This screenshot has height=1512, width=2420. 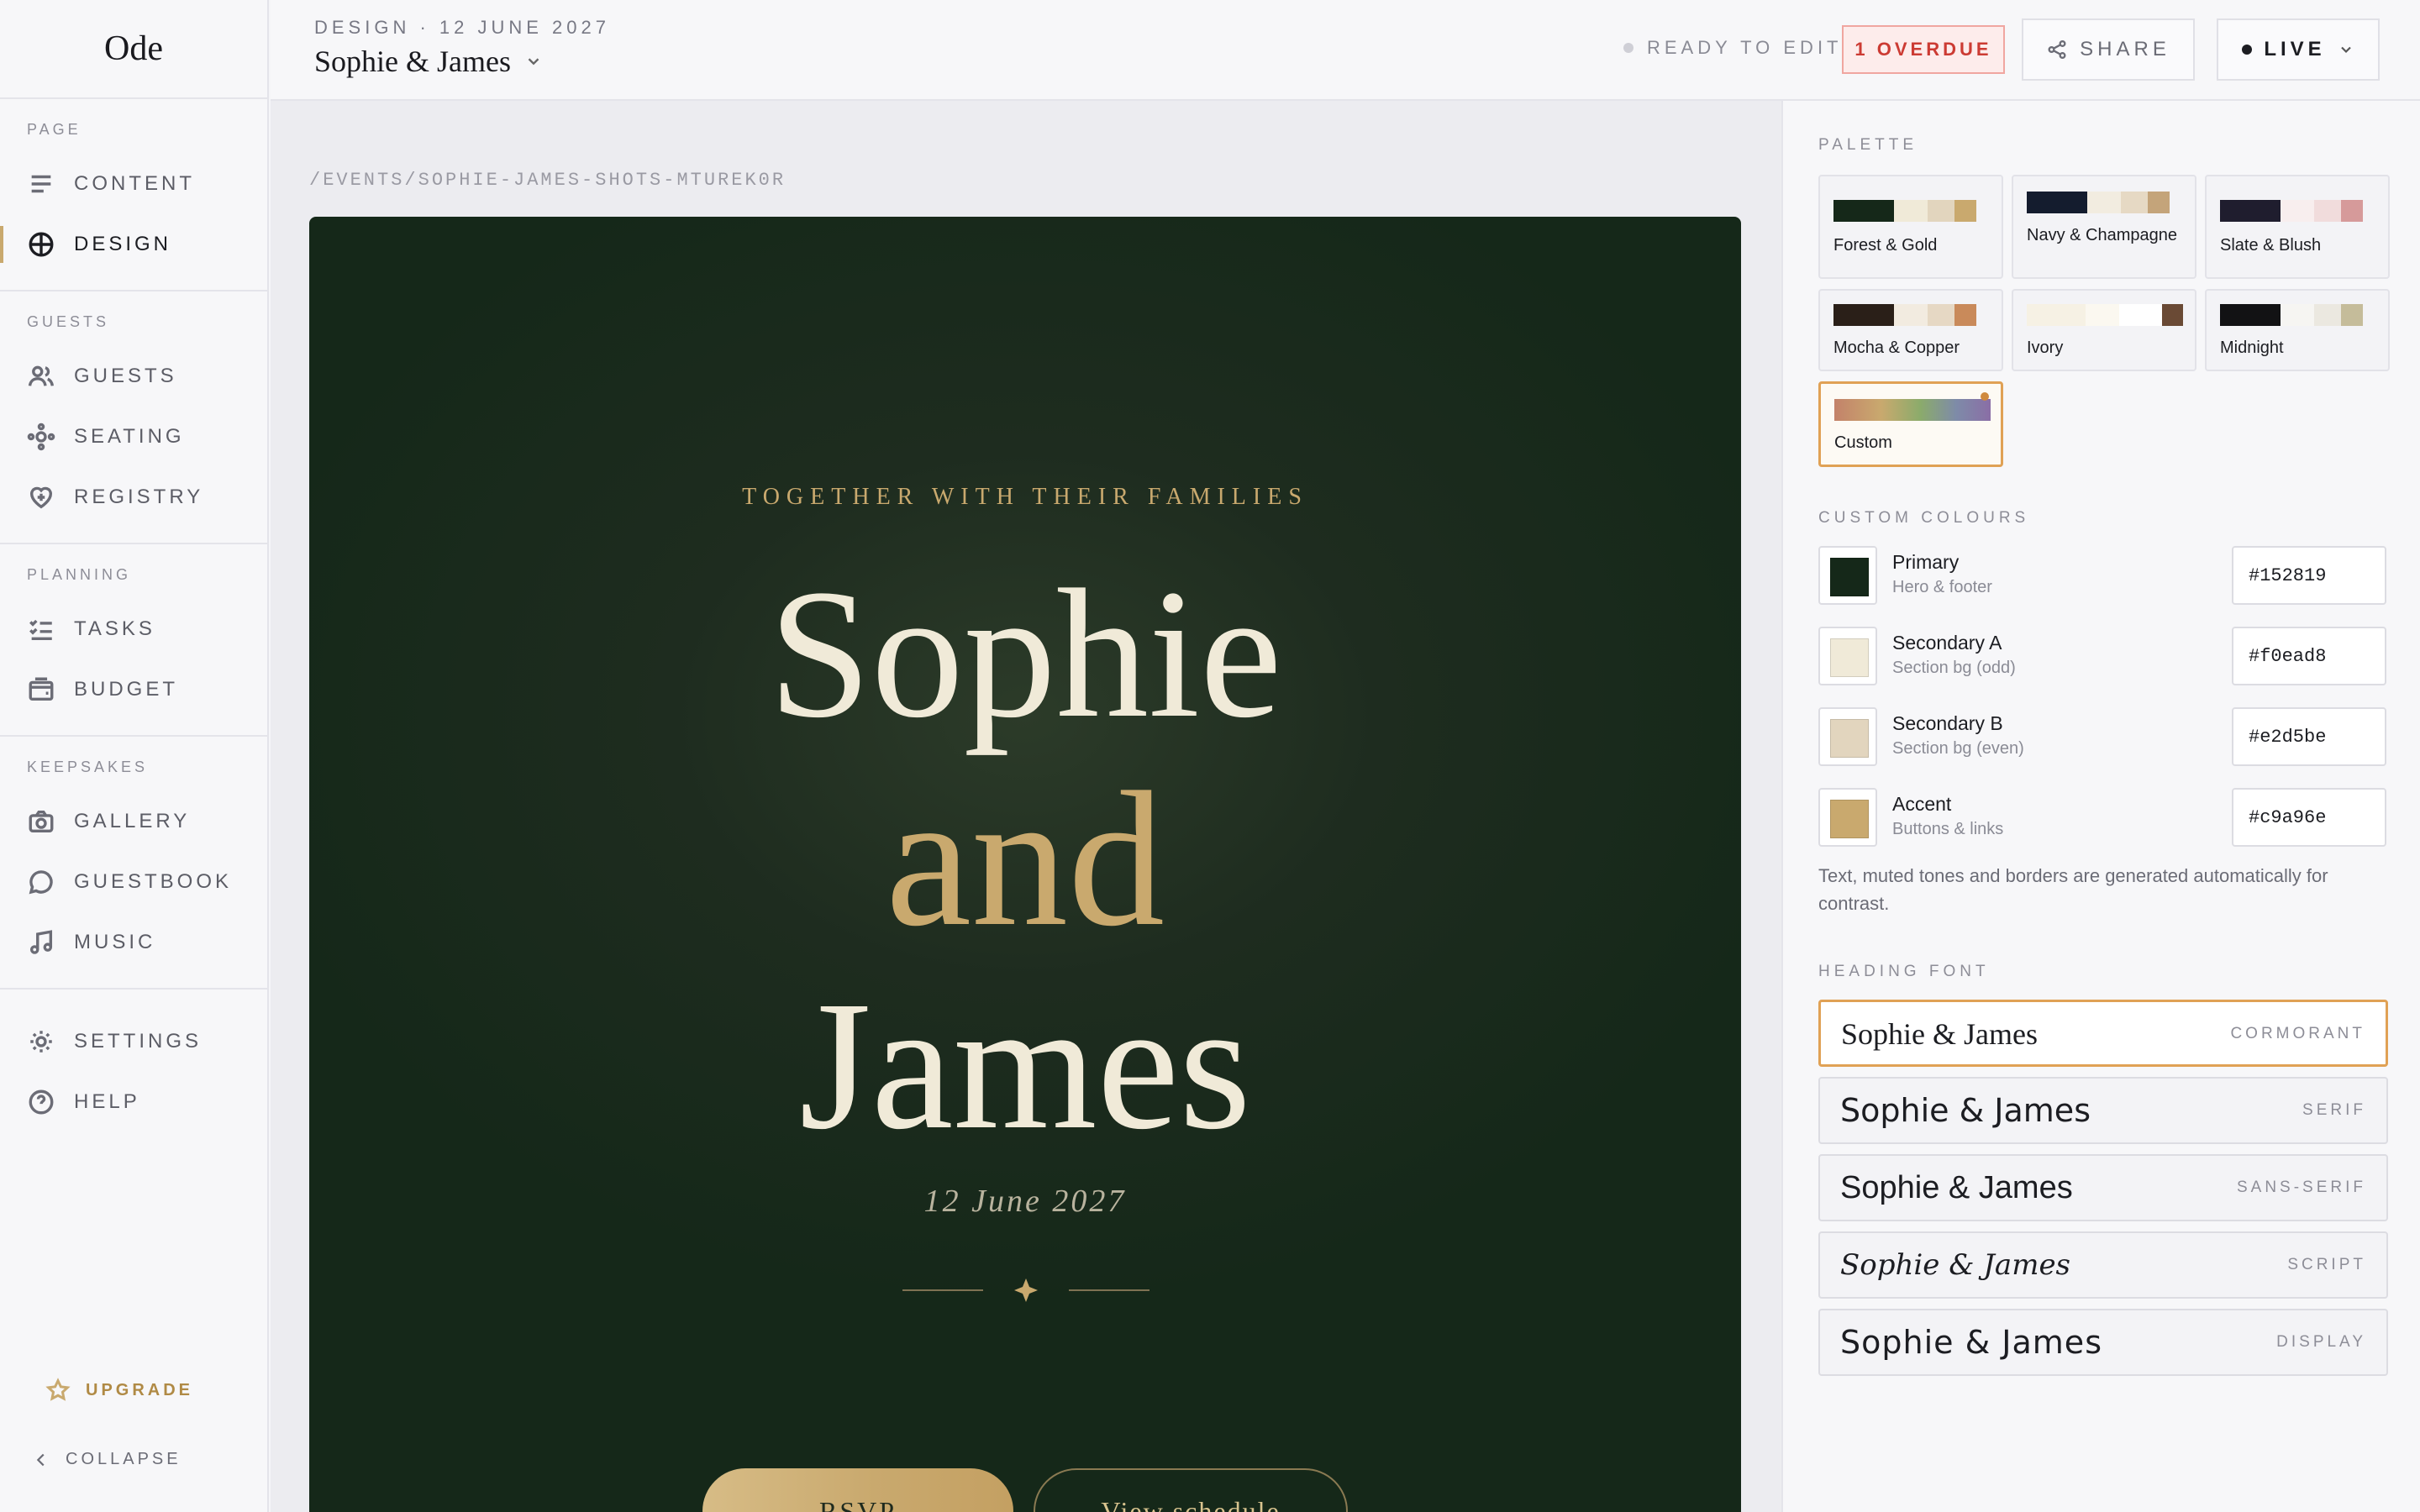 I want to click on font-tag: SANS-SERIF, so click(x=2301, y=1187).